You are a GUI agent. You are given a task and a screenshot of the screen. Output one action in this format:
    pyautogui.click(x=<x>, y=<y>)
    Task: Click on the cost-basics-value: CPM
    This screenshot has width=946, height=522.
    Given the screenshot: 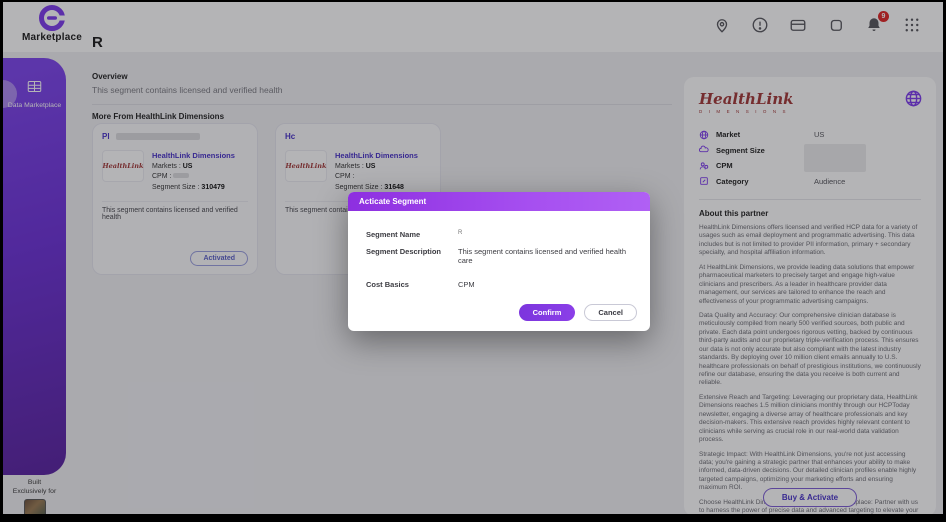 What is the action you would take?
    pyautogui.click(x=466, y=284)
    